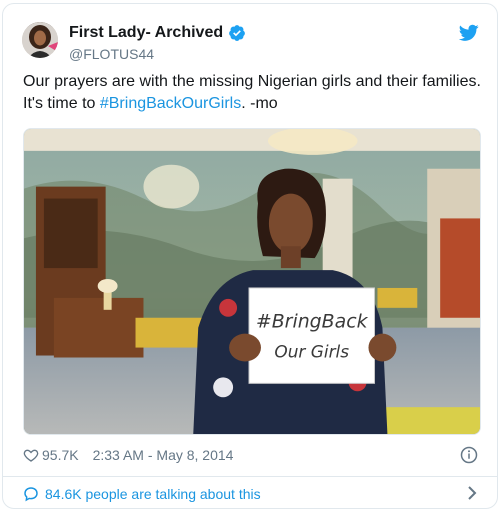  I want to click on verified-icon, so click(237, 33).